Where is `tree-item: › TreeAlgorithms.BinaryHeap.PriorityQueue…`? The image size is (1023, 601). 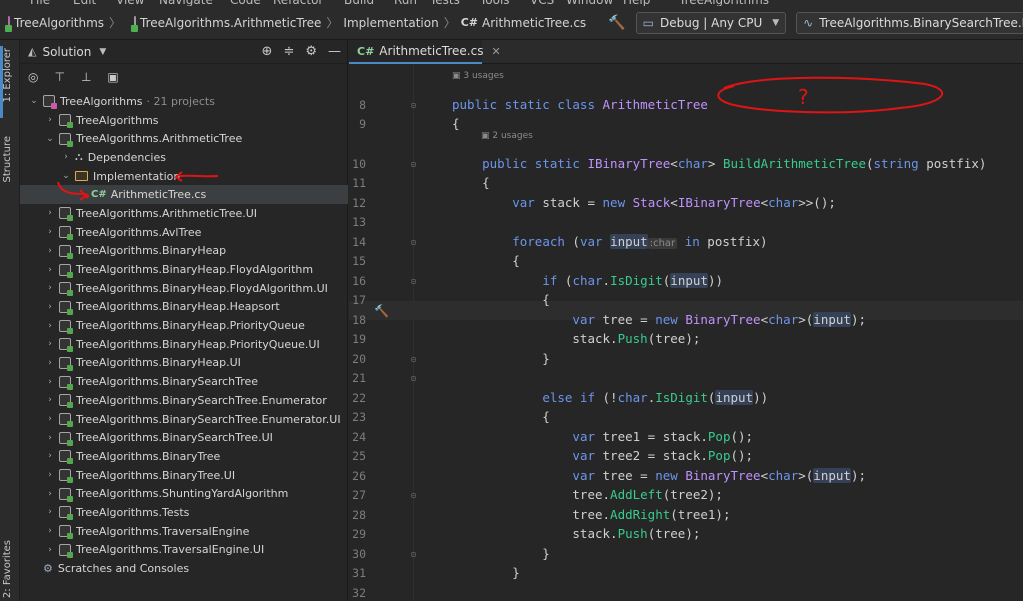
tree-item: › TreeAlgorithms.BinaryHeap.PriorityQueue… is located at coordinates (184, 344).